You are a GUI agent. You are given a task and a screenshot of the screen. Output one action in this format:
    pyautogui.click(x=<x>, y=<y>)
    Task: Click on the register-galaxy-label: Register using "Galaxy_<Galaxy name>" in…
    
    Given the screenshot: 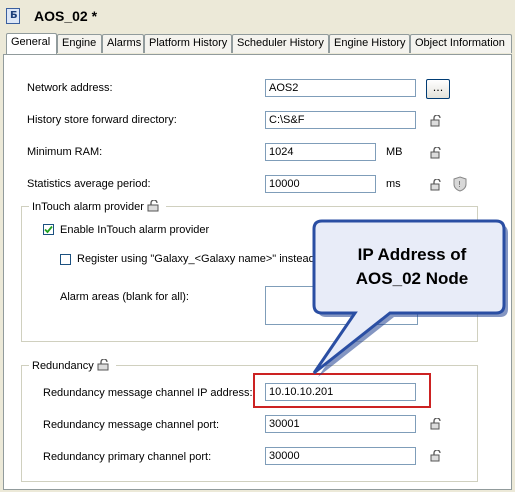 What is the action you would take?
    pyautogui.click(x=199, y=259)
    